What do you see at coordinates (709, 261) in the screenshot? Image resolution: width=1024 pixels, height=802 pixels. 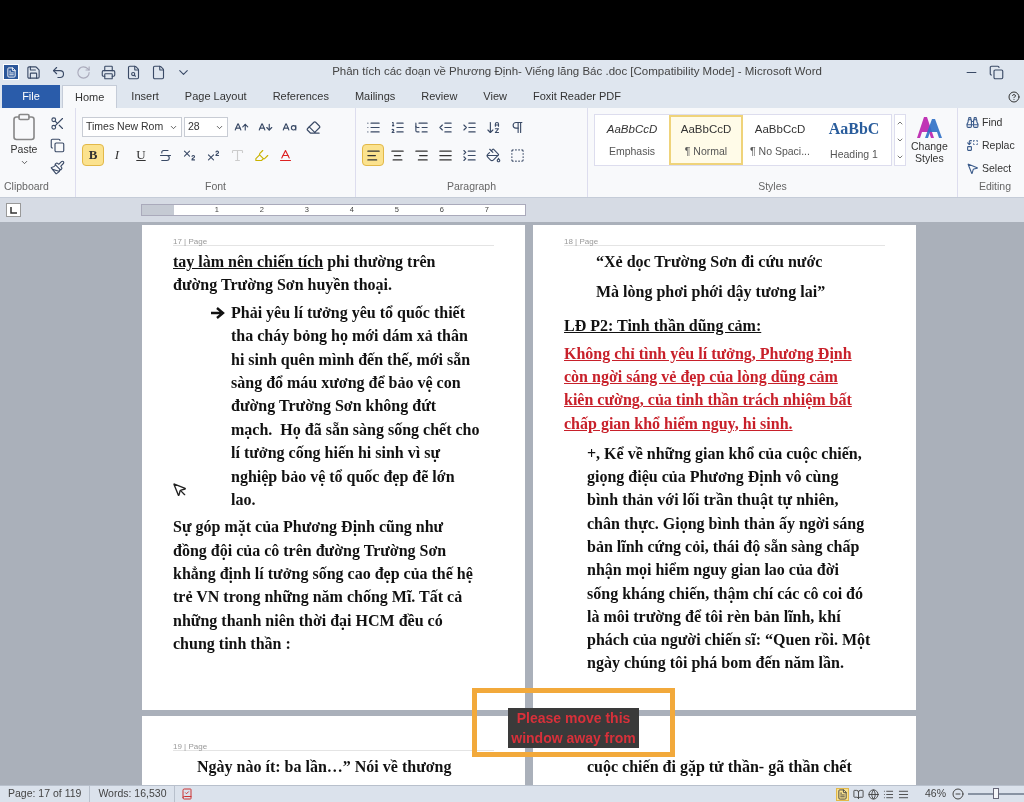 I see `quote-text: “Xẻ dọc Trường Sơn đi cứu nước` at bounding box center [709, 261].